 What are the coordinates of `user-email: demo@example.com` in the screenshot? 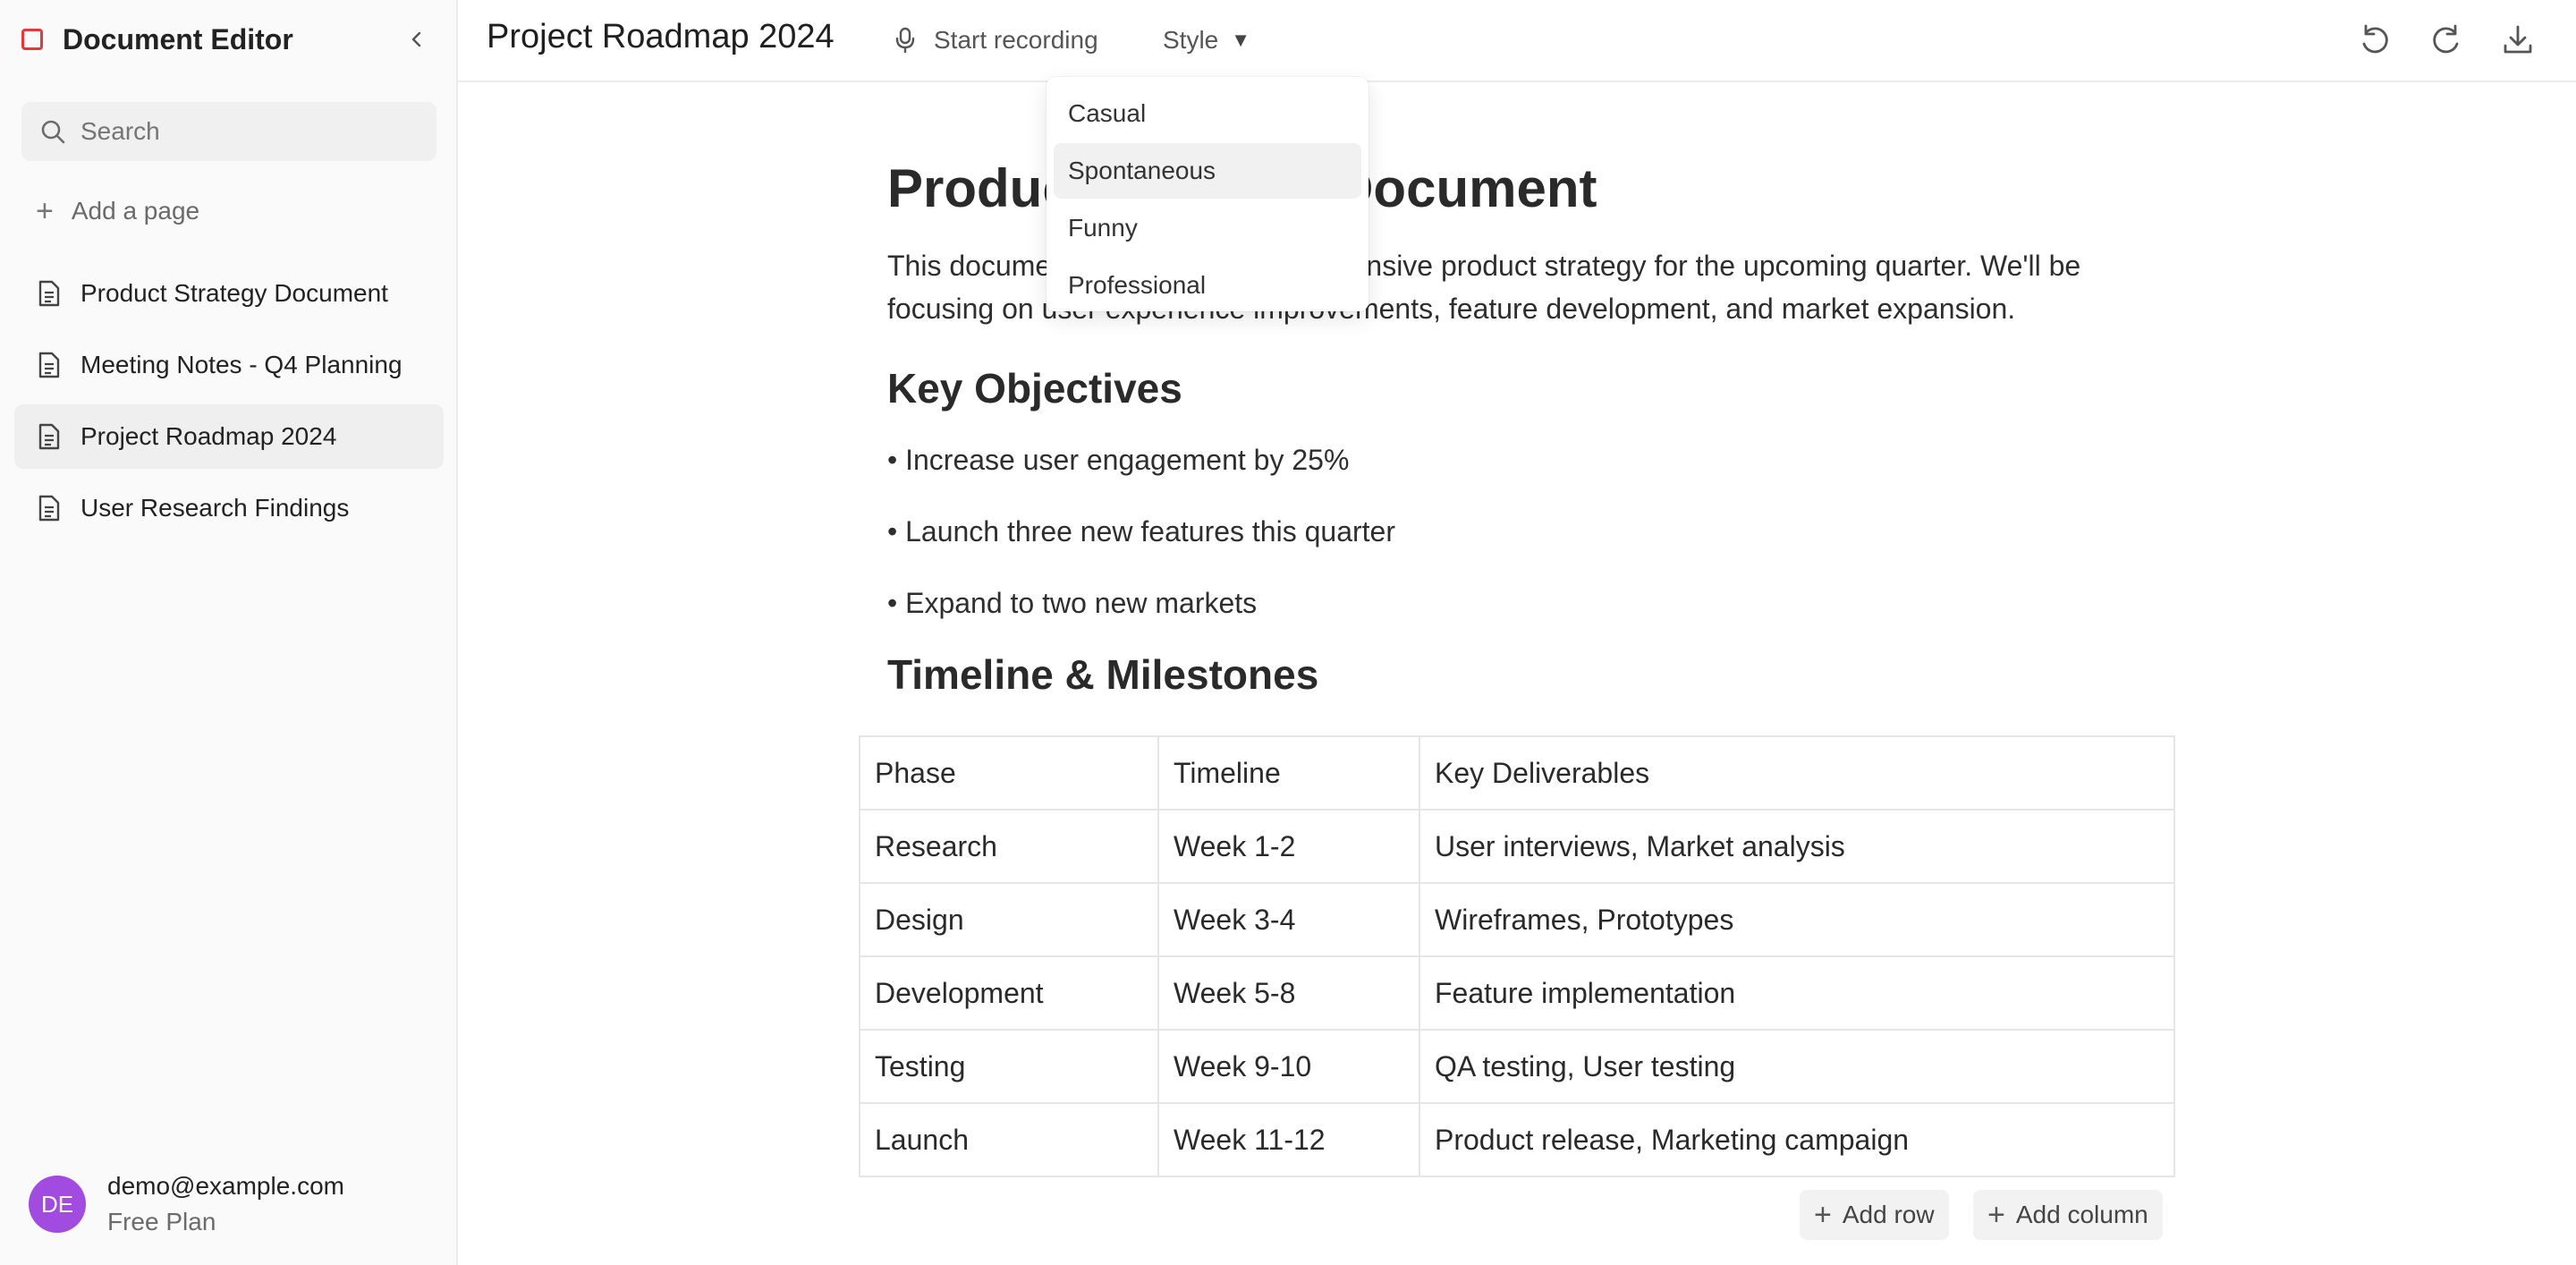 It's located at (225, 1186).